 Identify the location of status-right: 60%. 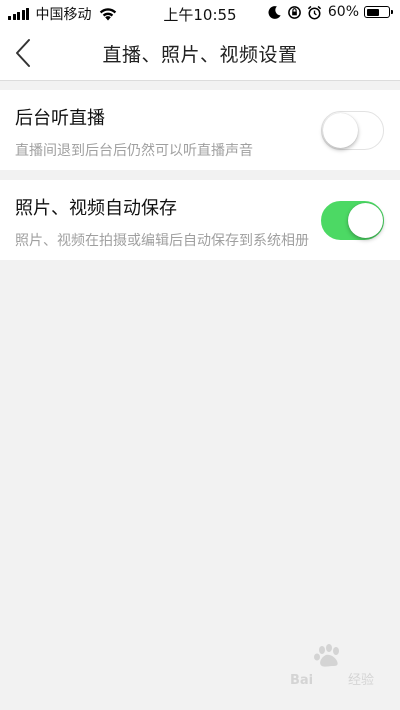
(327, 12).